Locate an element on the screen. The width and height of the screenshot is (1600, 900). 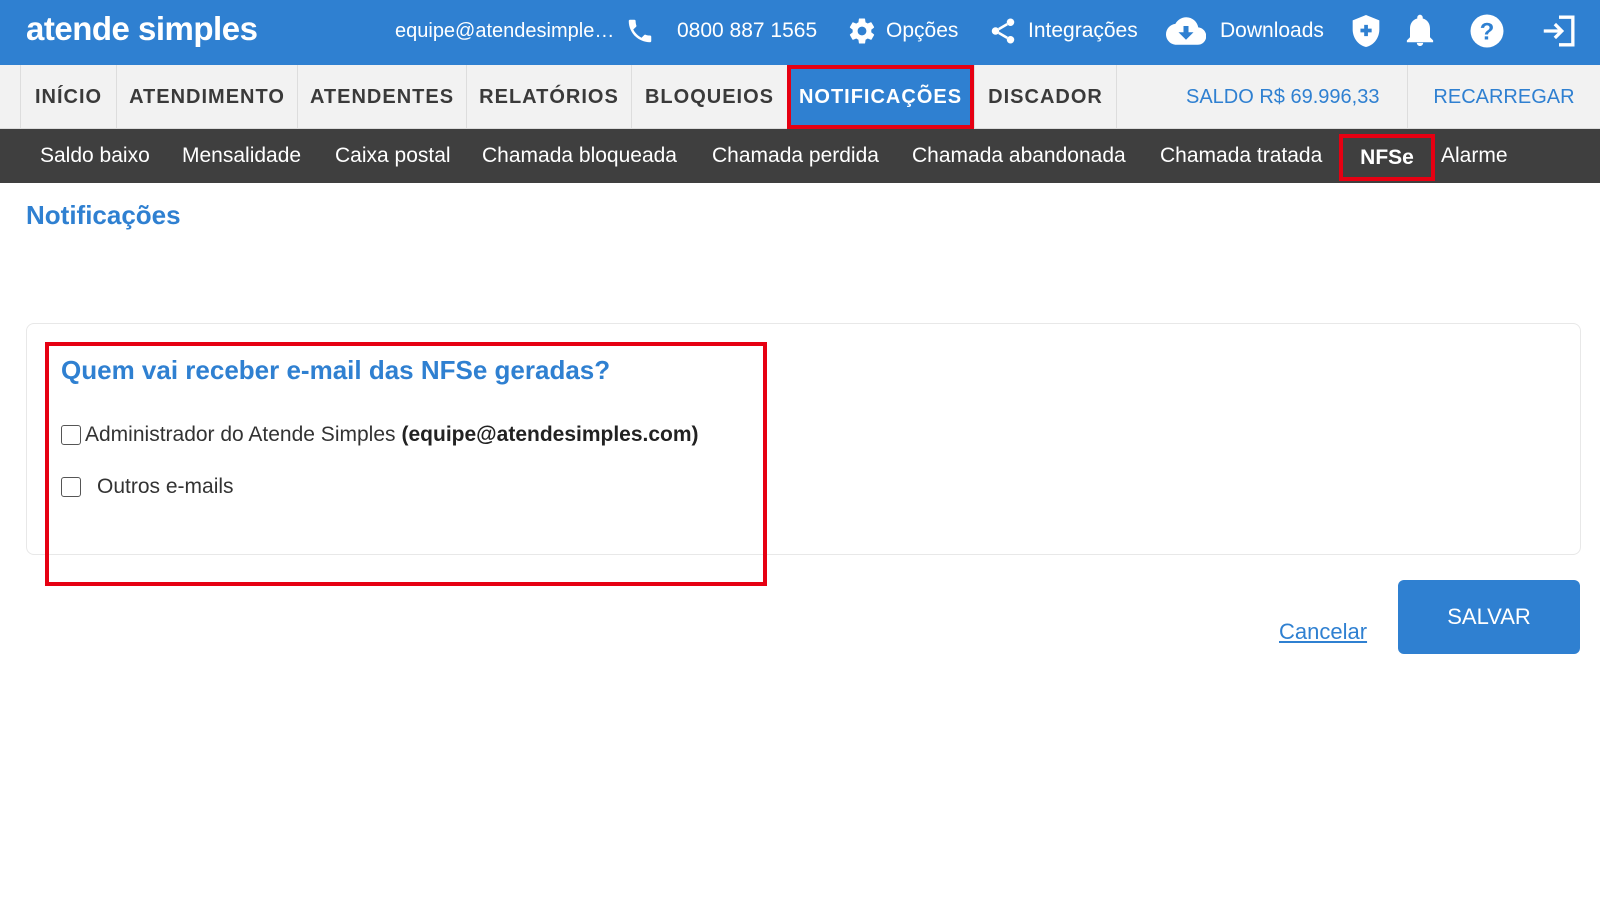
page-title: Notificações is located at coordinates (103, 215).